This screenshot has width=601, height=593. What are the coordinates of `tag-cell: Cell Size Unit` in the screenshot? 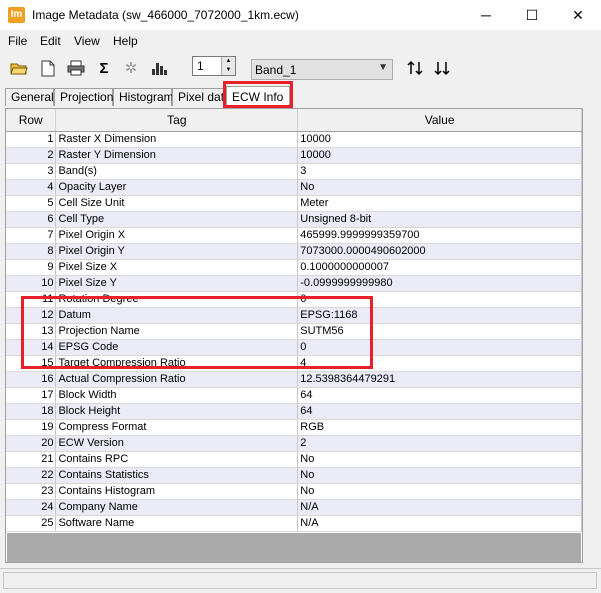 It's located at (177, 203).